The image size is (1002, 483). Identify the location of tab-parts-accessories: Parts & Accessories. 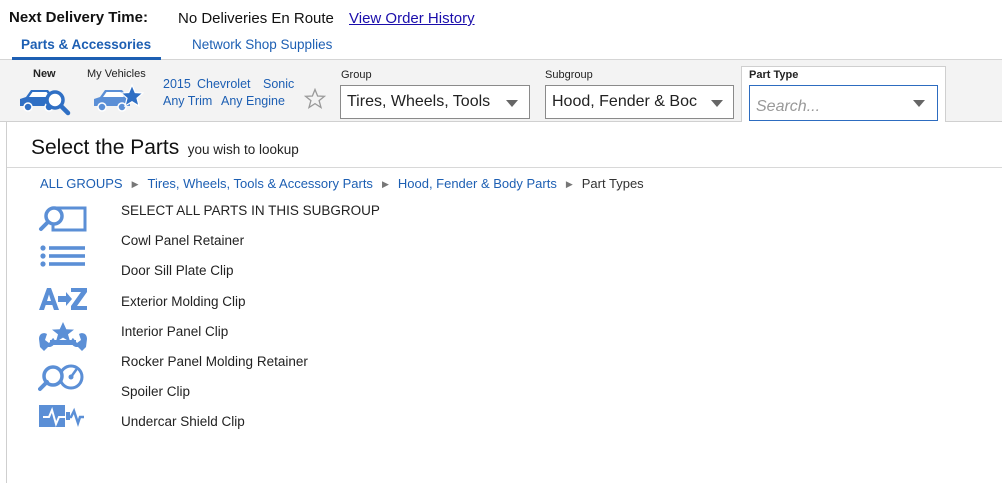
(86, 44).